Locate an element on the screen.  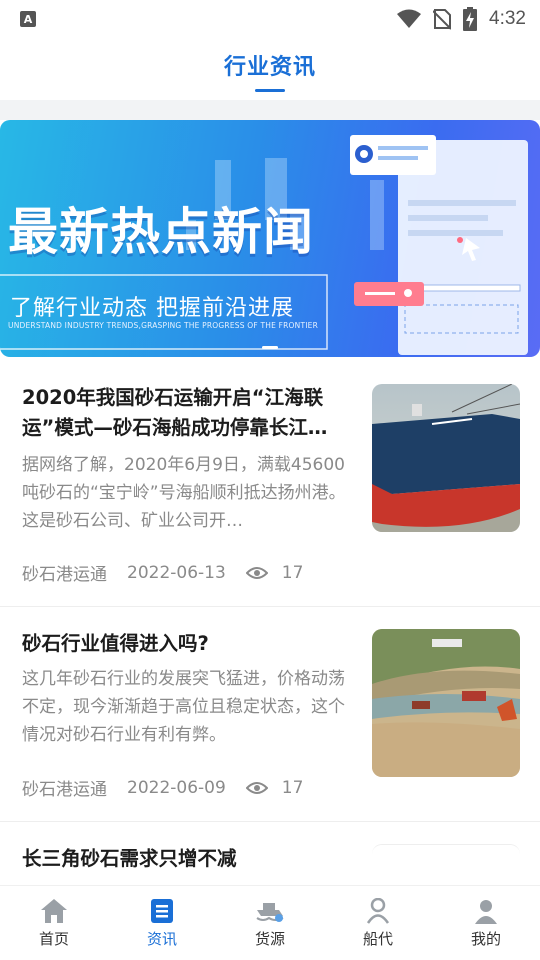
wifi-icon is located at coordinates (409, 18).